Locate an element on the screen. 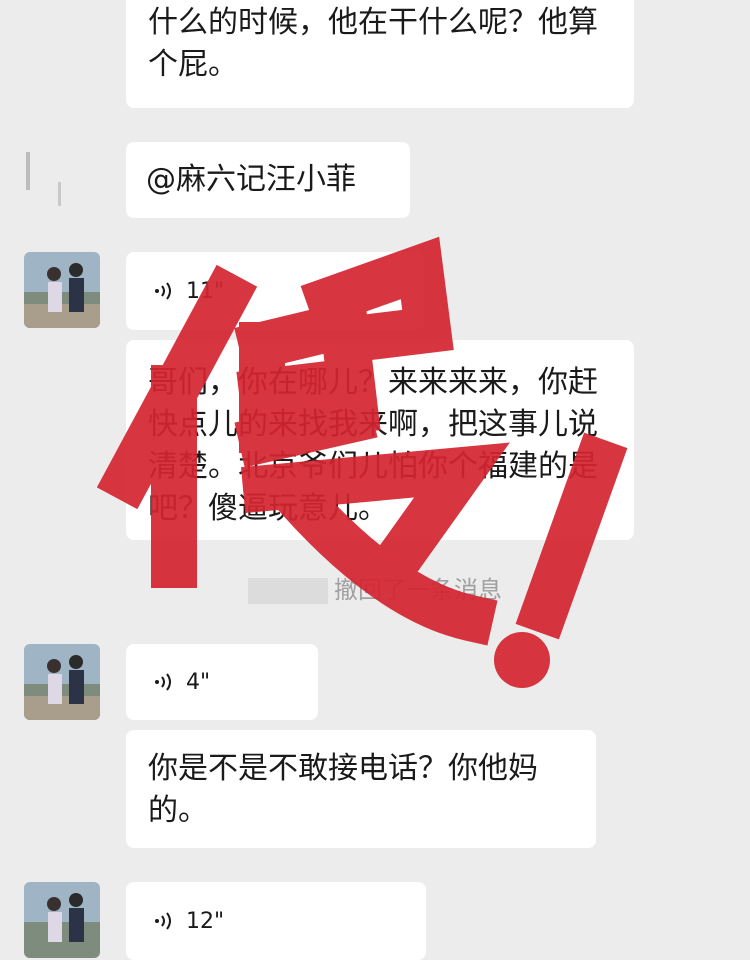  system-notice: 撤回了一条消息 is located at coordinates (375, 587).